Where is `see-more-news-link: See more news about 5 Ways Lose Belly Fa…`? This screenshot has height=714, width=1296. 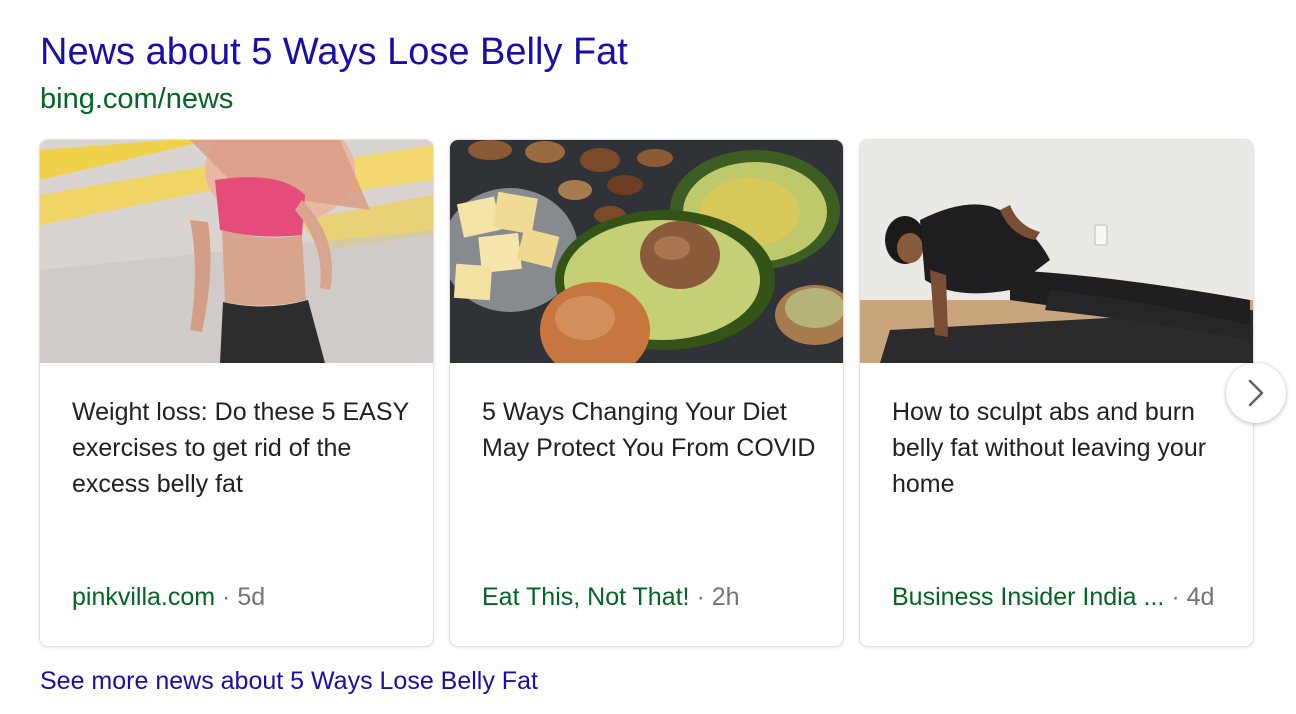 see-more-news-link: See more news about 5 Ways Lose Belly Fa… is located at coordinates (289, 681).